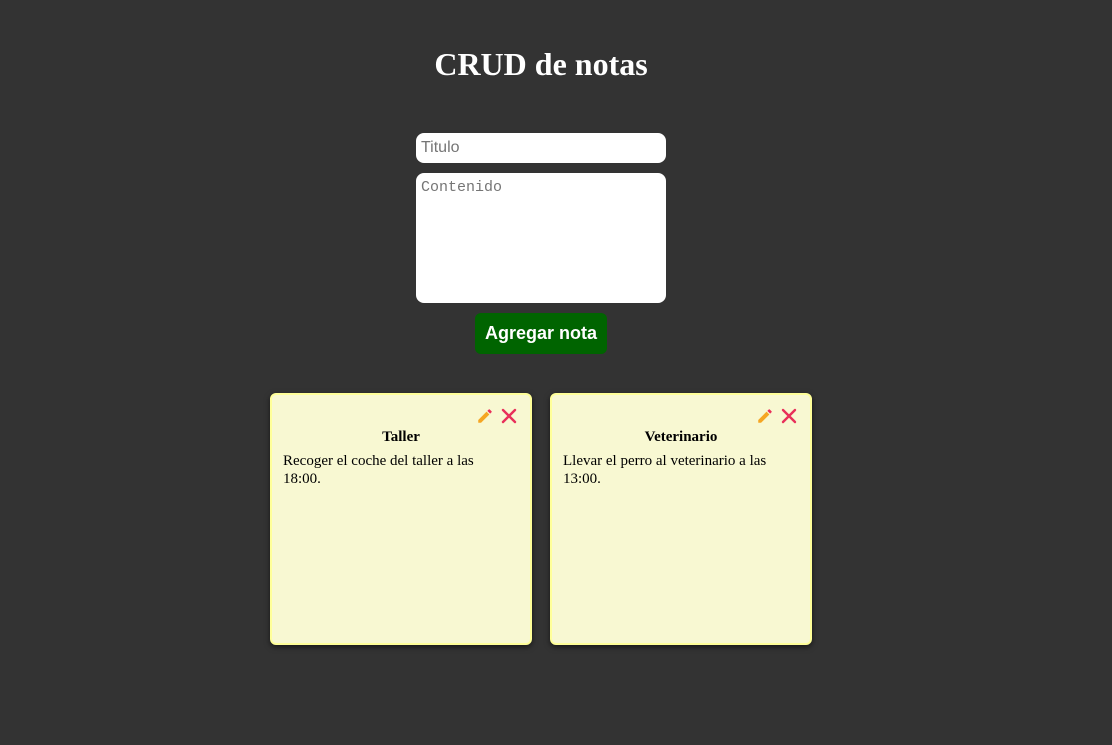 This screenshot has height=745, width=1112. Describe the element at coordinates (541, 333) in the screenshot. I see `add-note-button: Agregar nota` at that location.